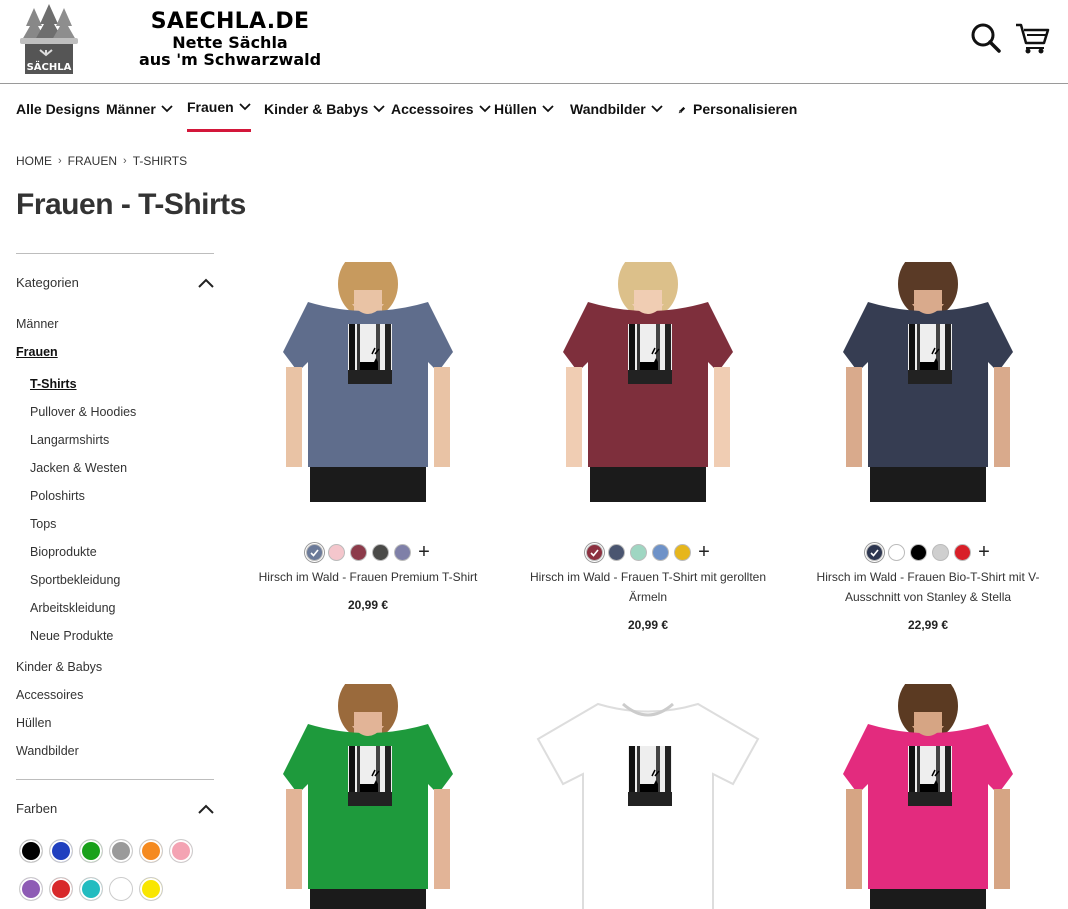  I want to click on nav-item-label: Kinder & Babys, so click(316, 108).